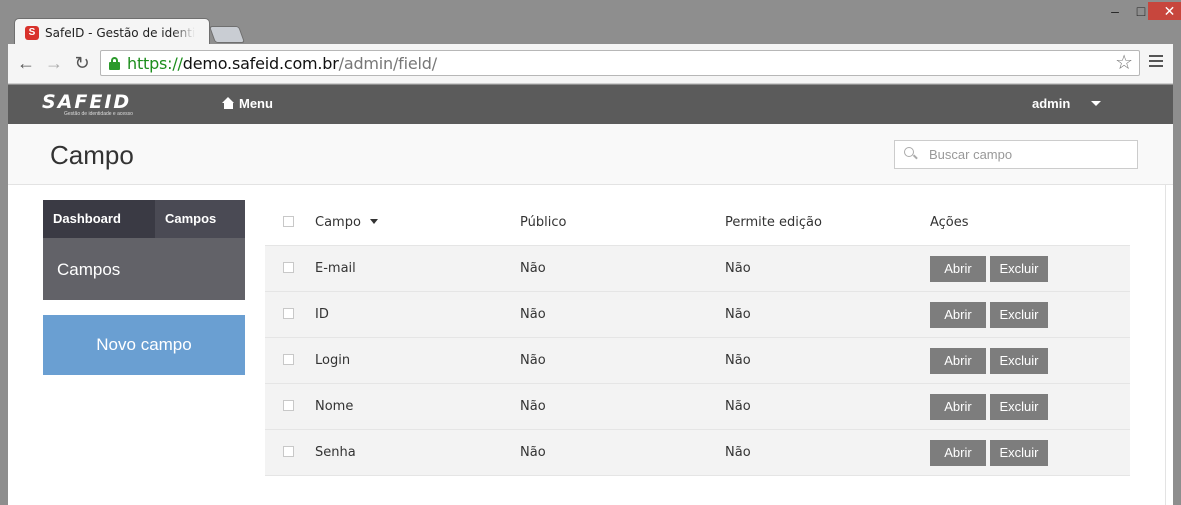  Describe the element at coordinates (26, 63) in the screenshot. I see `back-arrow-icon: ←` at that location.